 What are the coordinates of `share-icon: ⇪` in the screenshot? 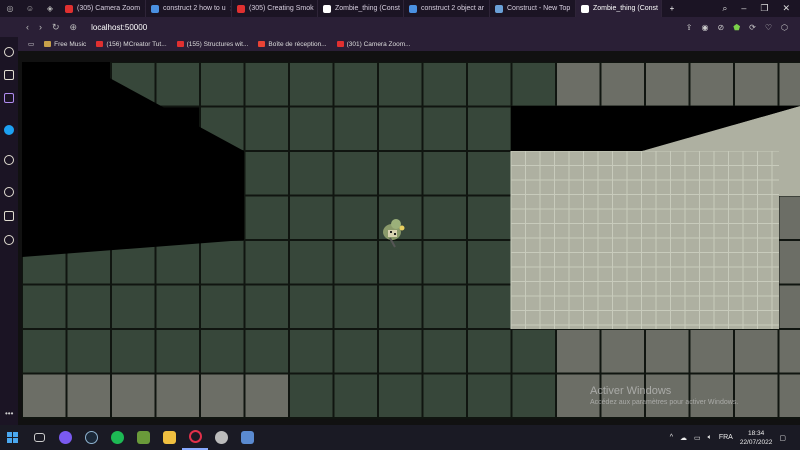 It's located at (689, 27).